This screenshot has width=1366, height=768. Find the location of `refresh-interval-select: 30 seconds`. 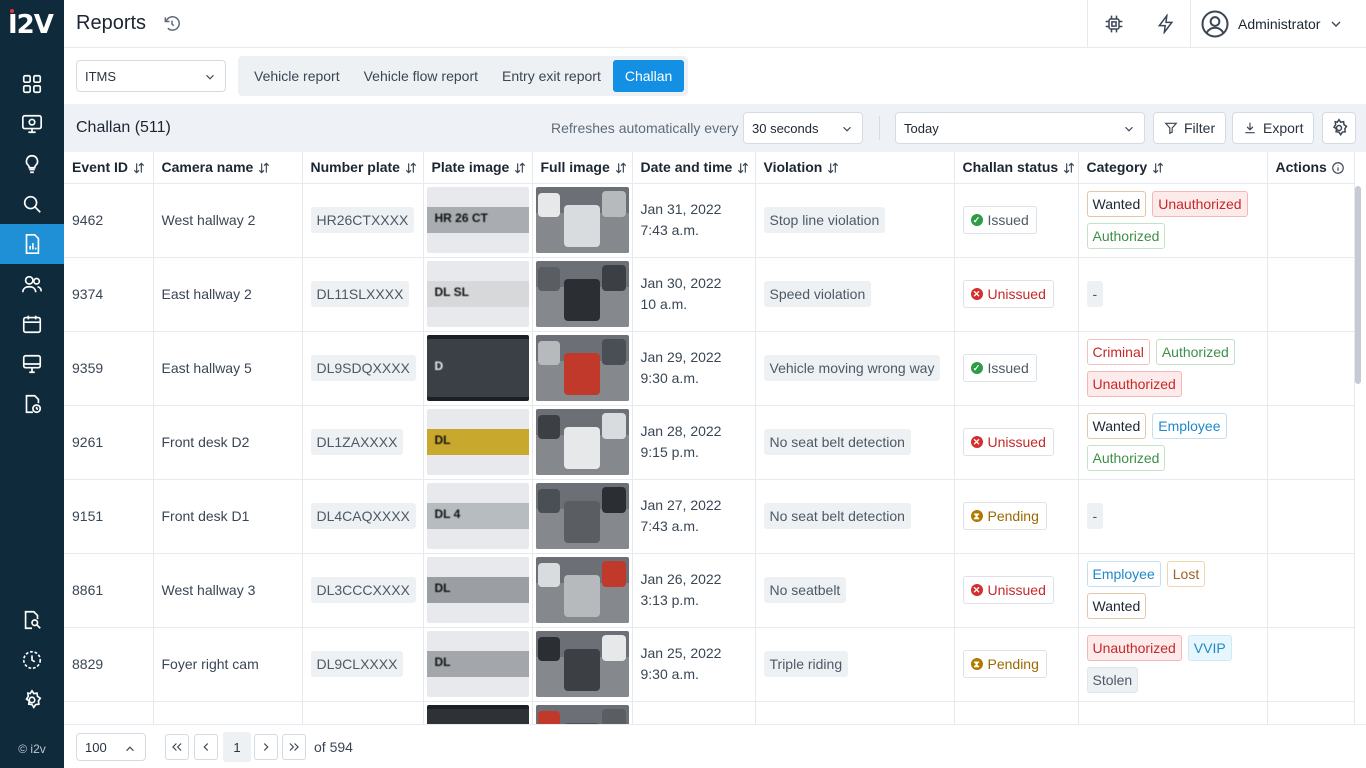

refresh-interval-select: 30 seconds is located at coordinates (803, 128).